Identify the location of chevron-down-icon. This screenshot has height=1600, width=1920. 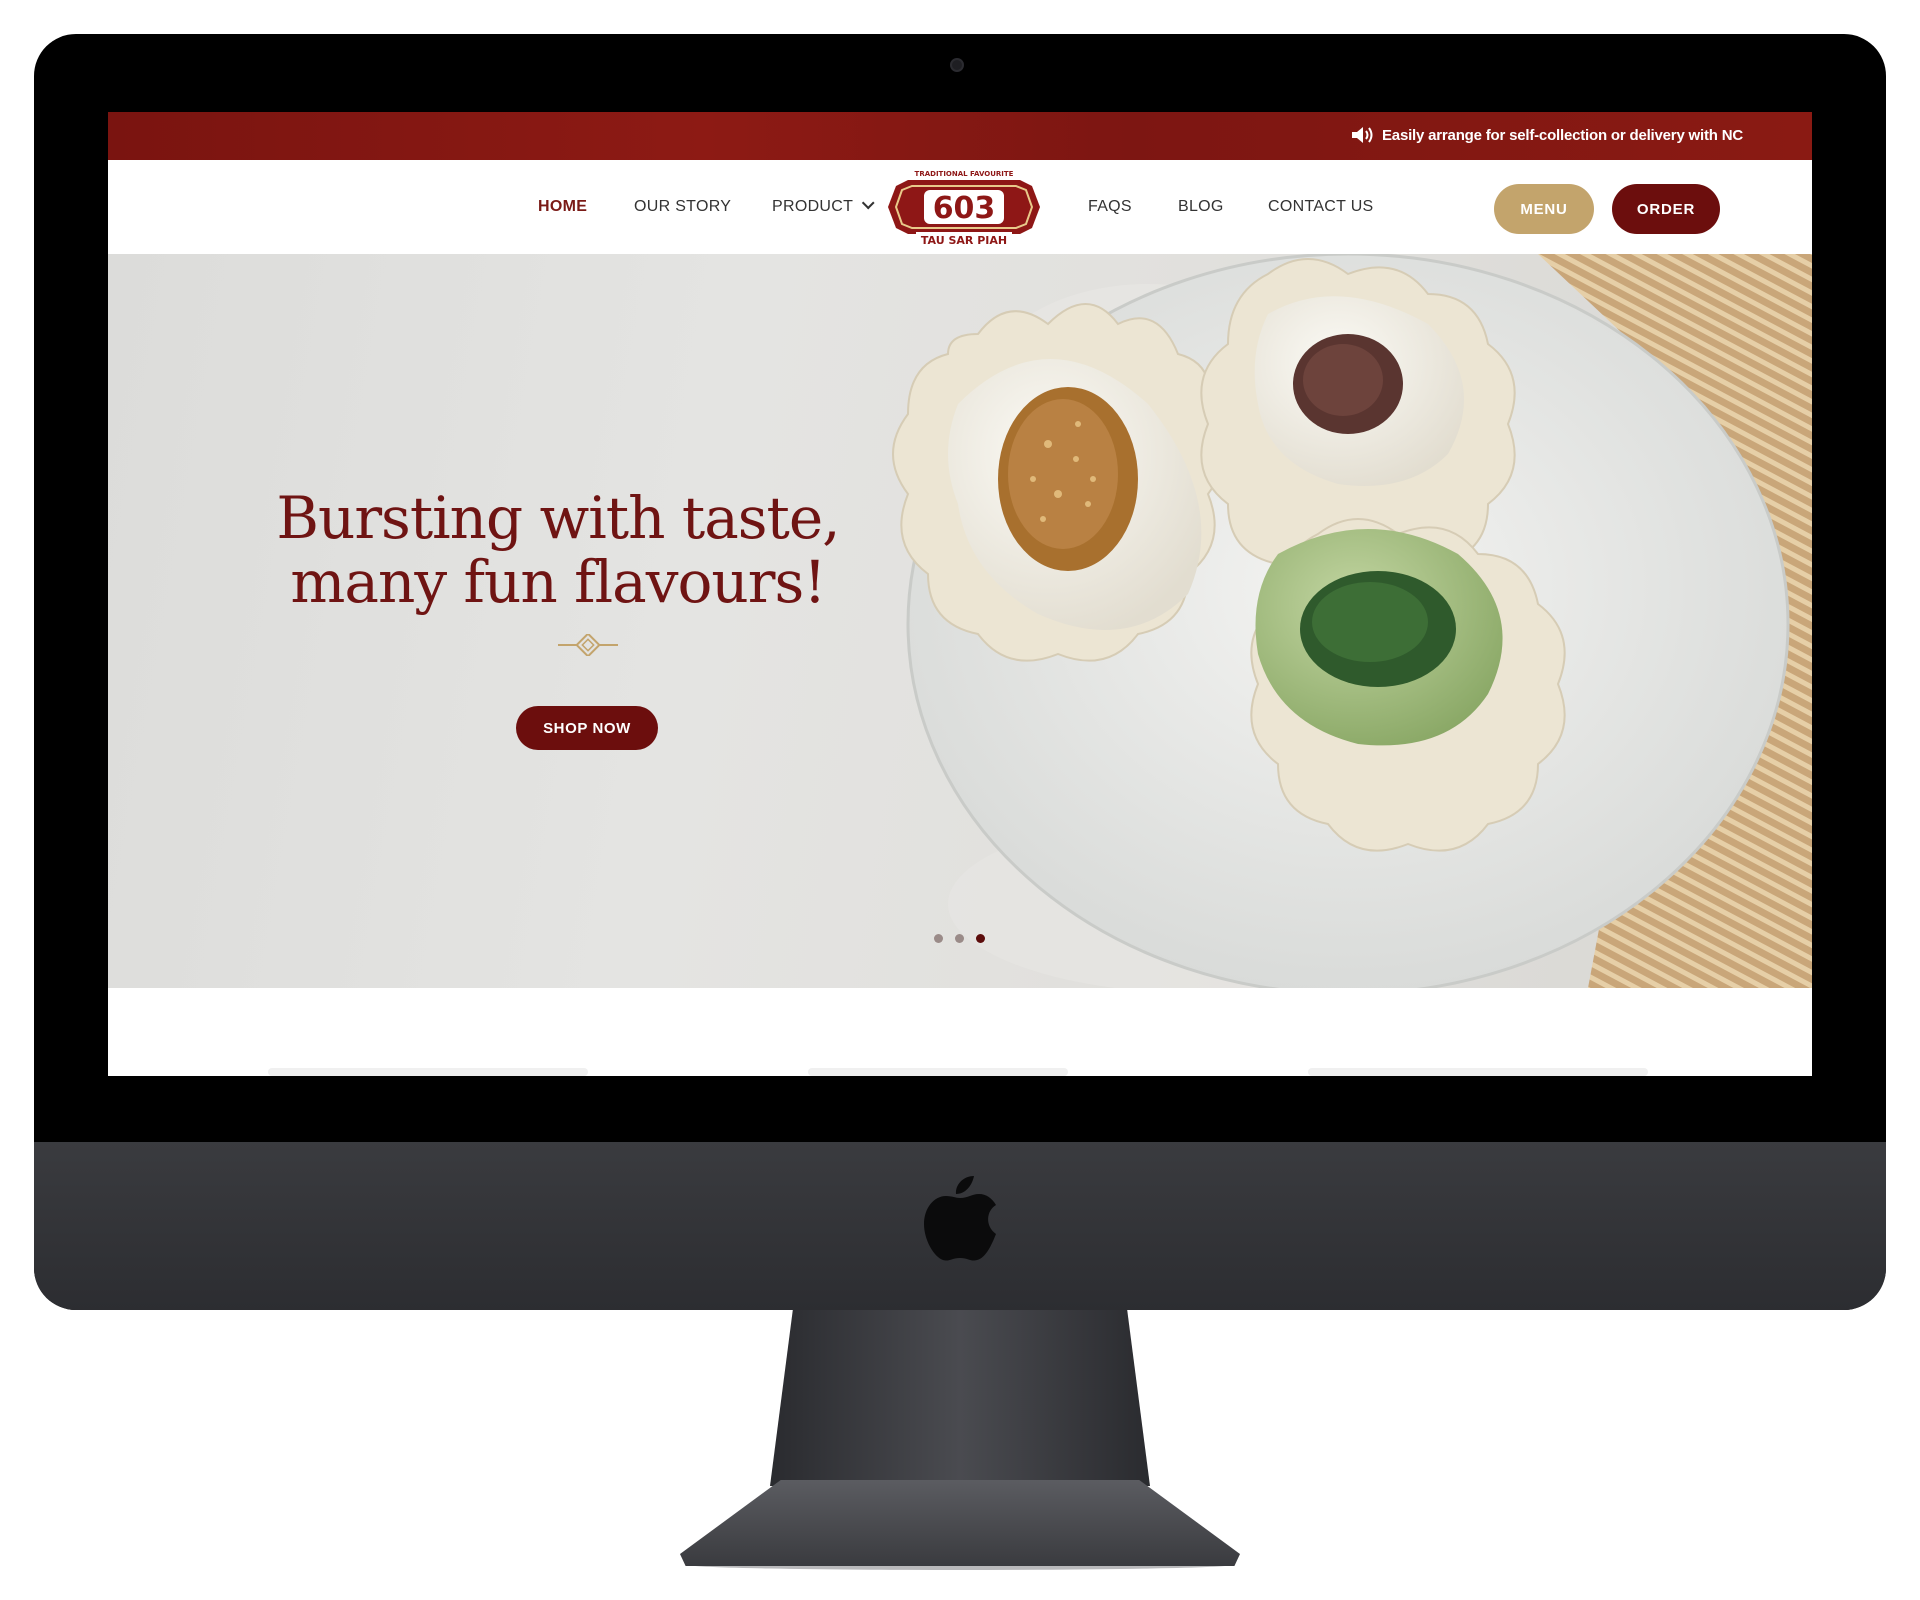
(868, 203).